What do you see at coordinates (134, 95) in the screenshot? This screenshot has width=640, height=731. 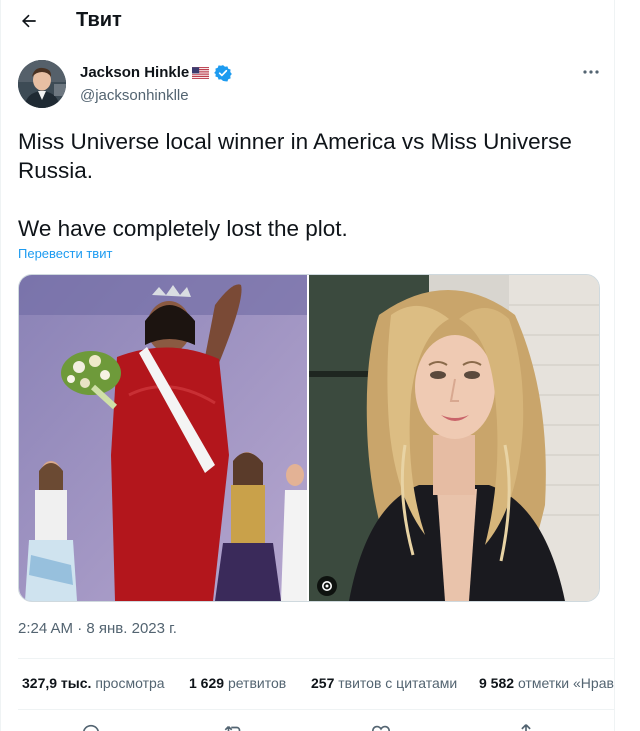 I see `author-handle: @jacksonhinklle` at bounding box center [134, 95].